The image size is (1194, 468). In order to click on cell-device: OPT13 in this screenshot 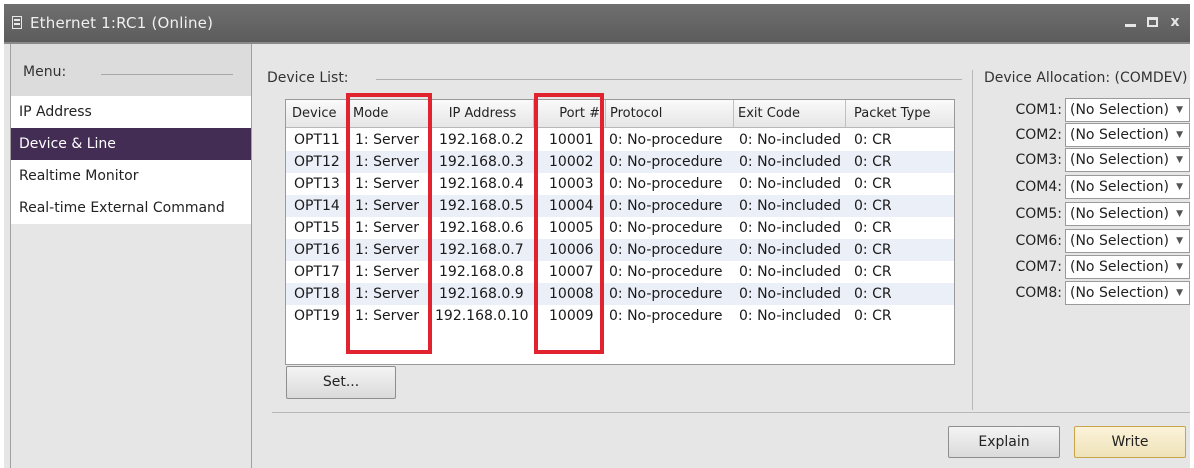, I will do `click(317, 184)`.